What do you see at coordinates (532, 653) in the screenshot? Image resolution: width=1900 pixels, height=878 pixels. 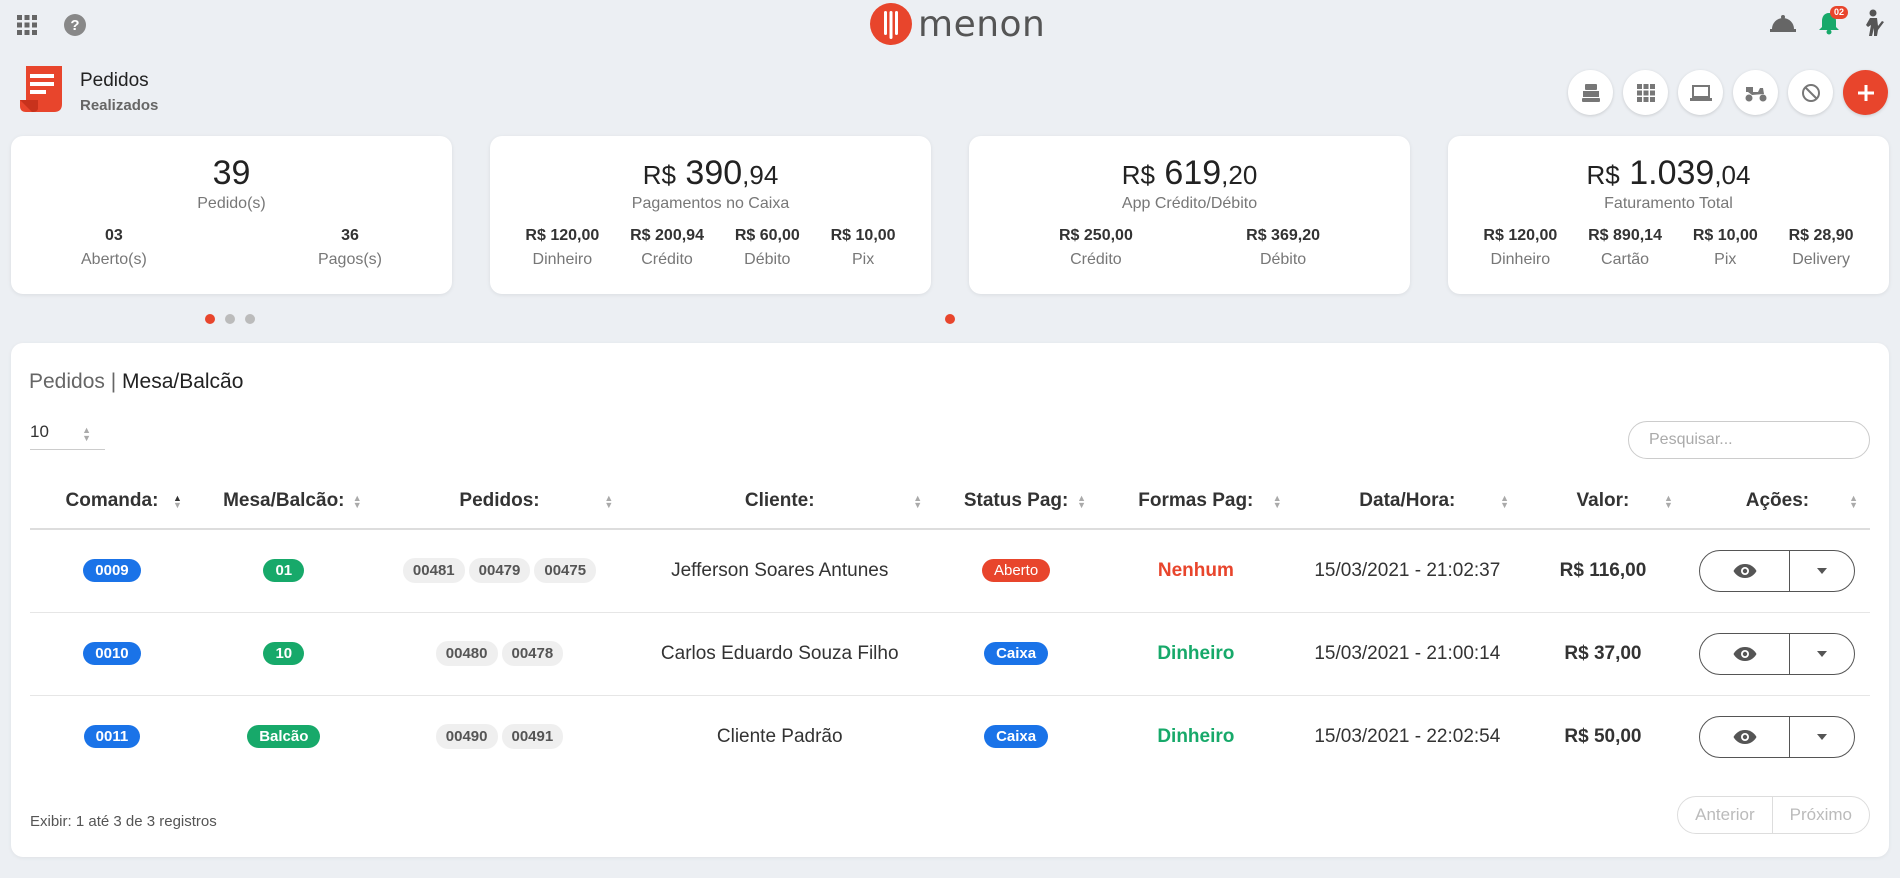 I see `pedido-chip: 00478` at bounding box center [532, 653].